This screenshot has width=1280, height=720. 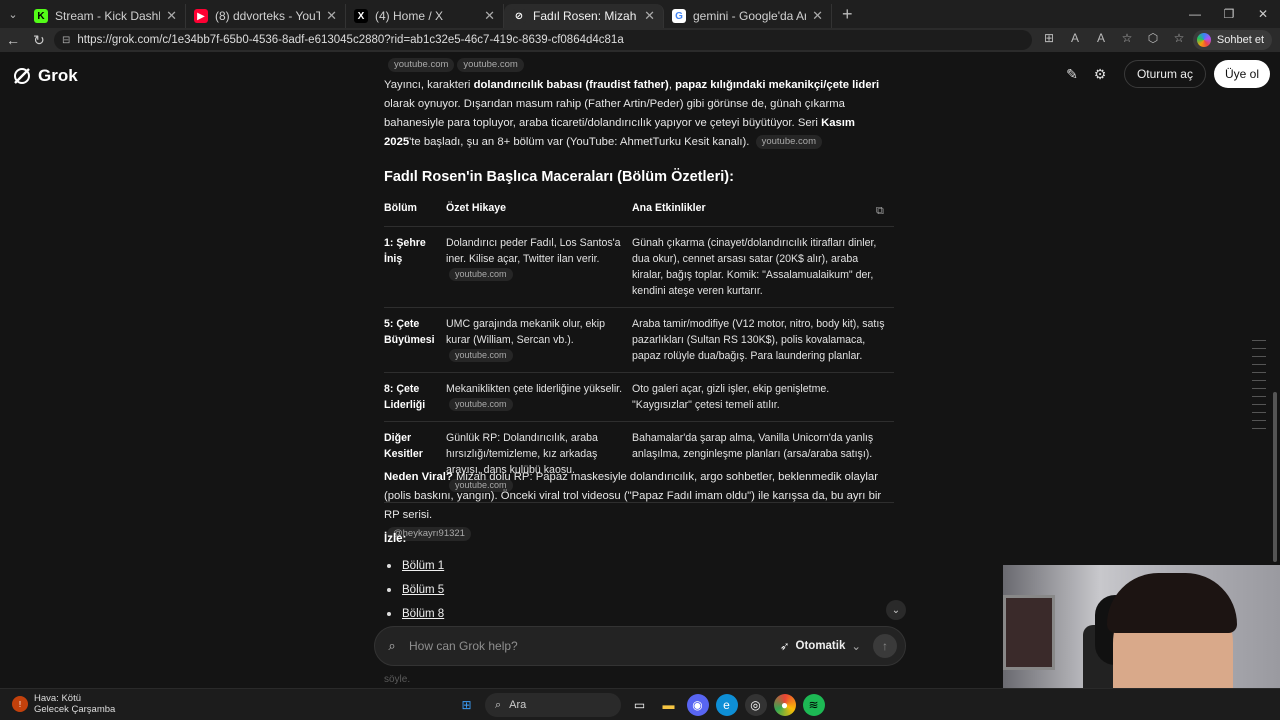 What do you see at coordinates (820, 646) in the screenshot?
I see `mode-selector: ➶ Otomatik ⌄` at bounding box center [820, 646].